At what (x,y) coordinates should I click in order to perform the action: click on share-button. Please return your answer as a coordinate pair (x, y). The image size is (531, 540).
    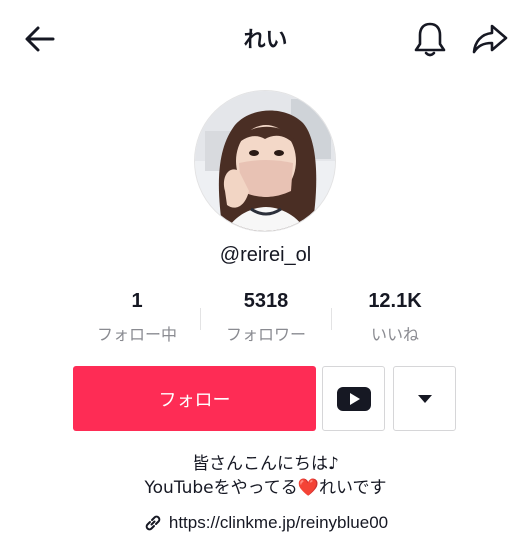
    Looking at the image, I should click on (490, 39).